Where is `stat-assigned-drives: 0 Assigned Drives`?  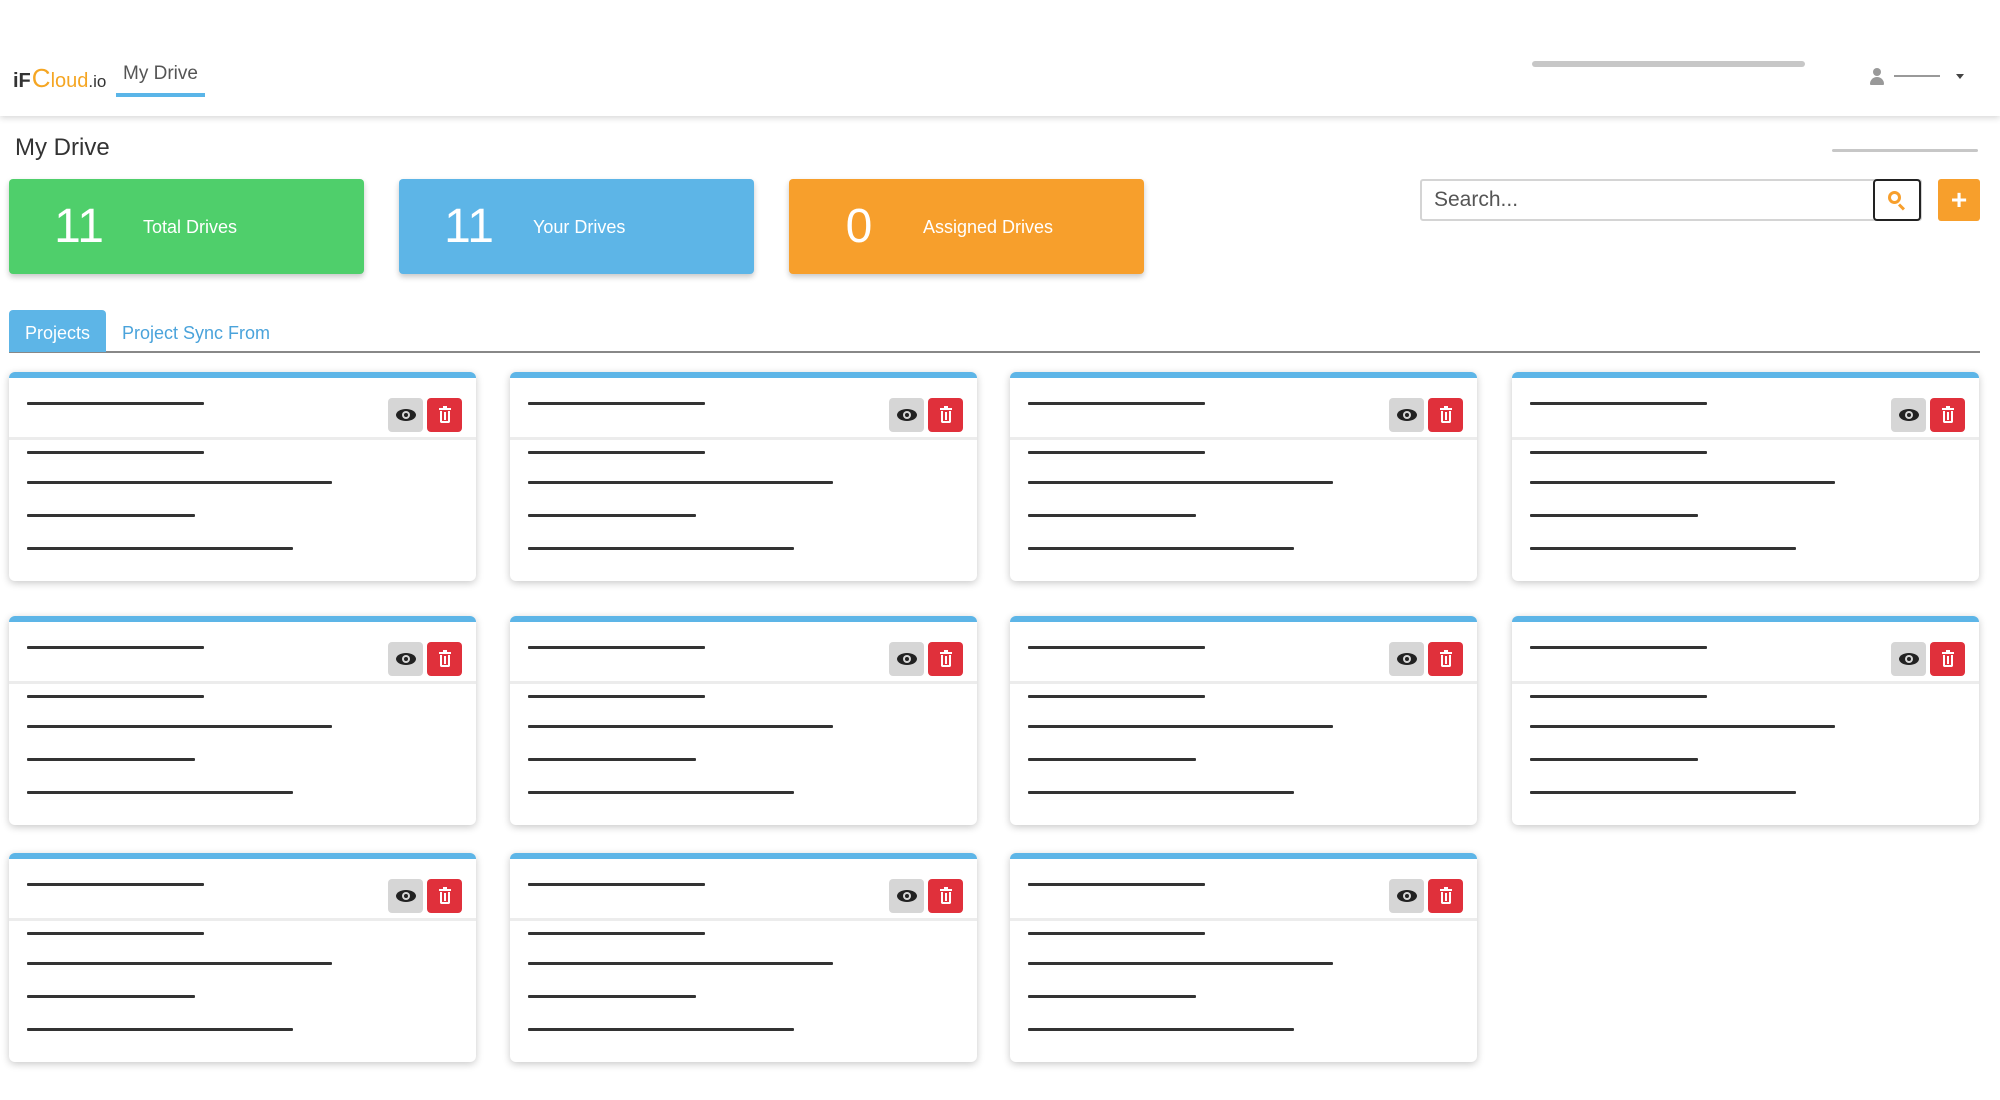
stat-assigned-drives: 0 Assigned Drives is located at coordinates (966, 226).